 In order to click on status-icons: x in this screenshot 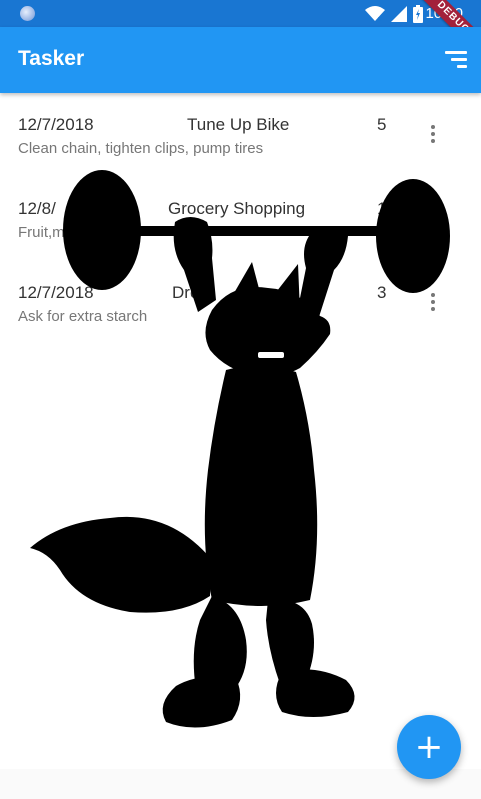, I will do `click(394, 14)`.